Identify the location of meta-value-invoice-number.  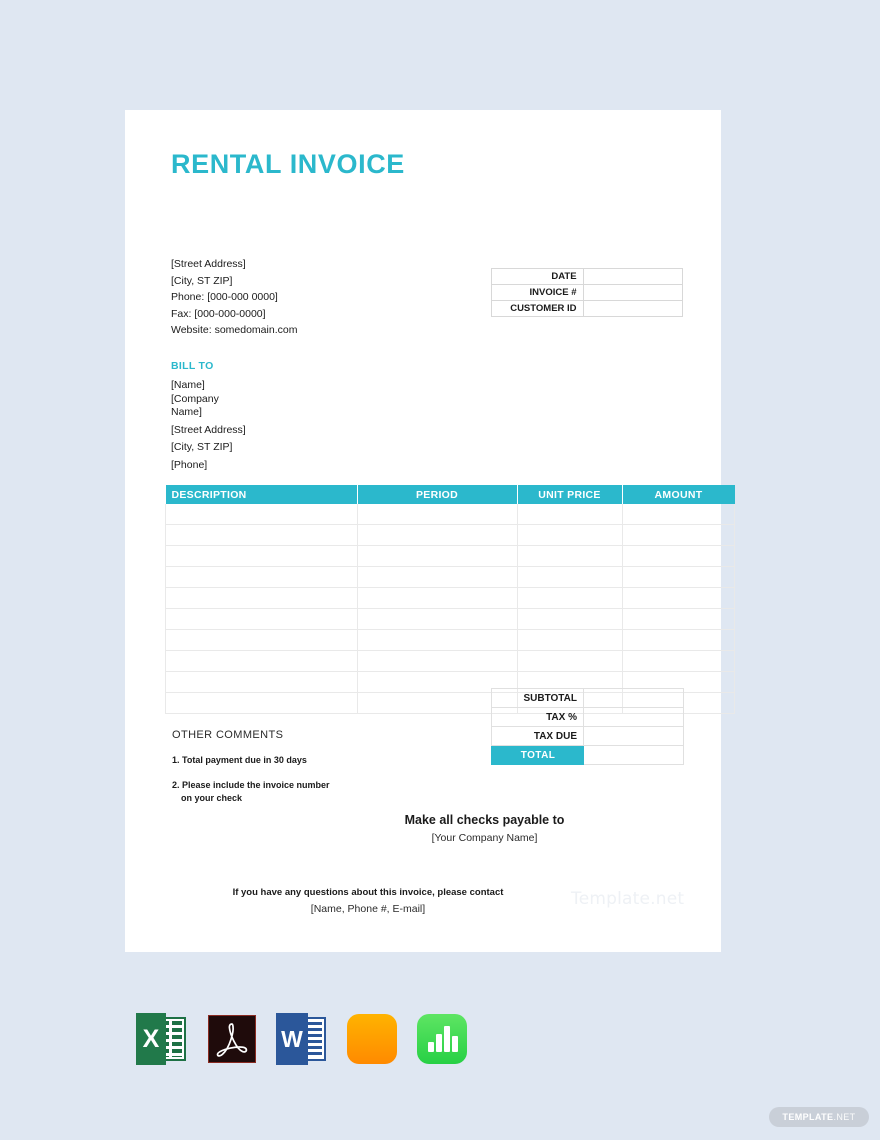
(633, 293).